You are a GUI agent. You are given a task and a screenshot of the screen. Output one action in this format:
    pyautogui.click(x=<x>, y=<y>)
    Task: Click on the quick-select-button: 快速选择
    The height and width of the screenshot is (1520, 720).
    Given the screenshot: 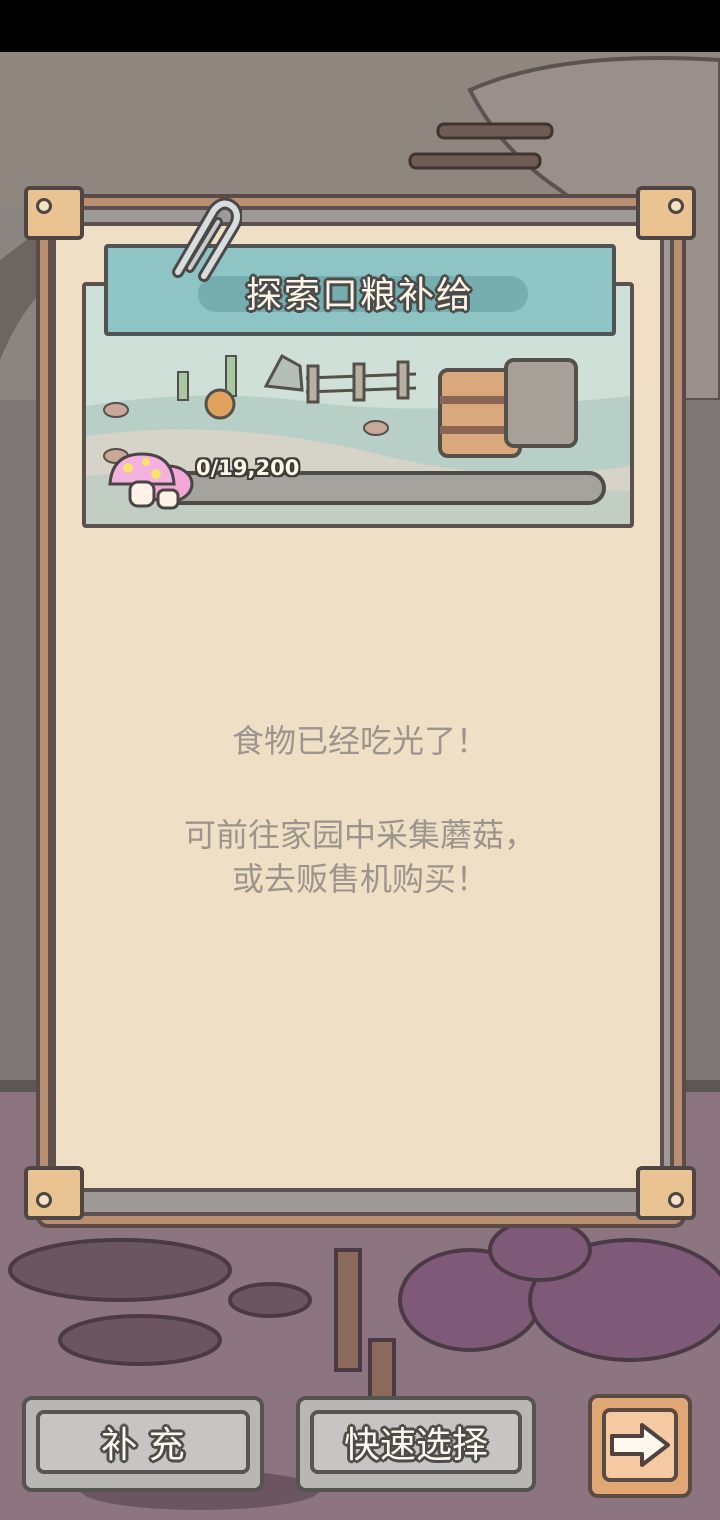 What is the action you would take?
    pyautogui.click(x=416, y=1444)
    